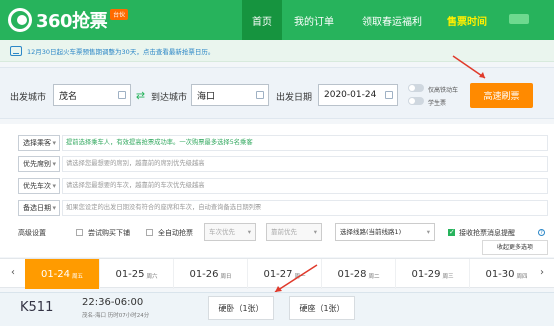  Describe the element at coordinates (294, 232) in the screenshot. I see `seat-priority-dropdown: 靠前优先` at that location.